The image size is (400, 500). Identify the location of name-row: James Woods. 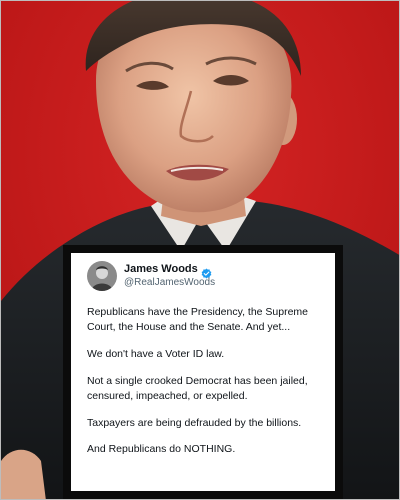
(169, 270).